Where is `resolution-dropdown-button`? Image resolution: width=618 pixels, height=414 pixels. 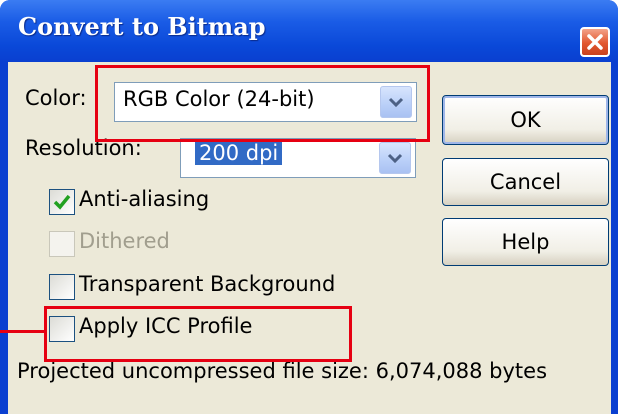 resolution-dropdown-button is located at coordinates (395, 158).